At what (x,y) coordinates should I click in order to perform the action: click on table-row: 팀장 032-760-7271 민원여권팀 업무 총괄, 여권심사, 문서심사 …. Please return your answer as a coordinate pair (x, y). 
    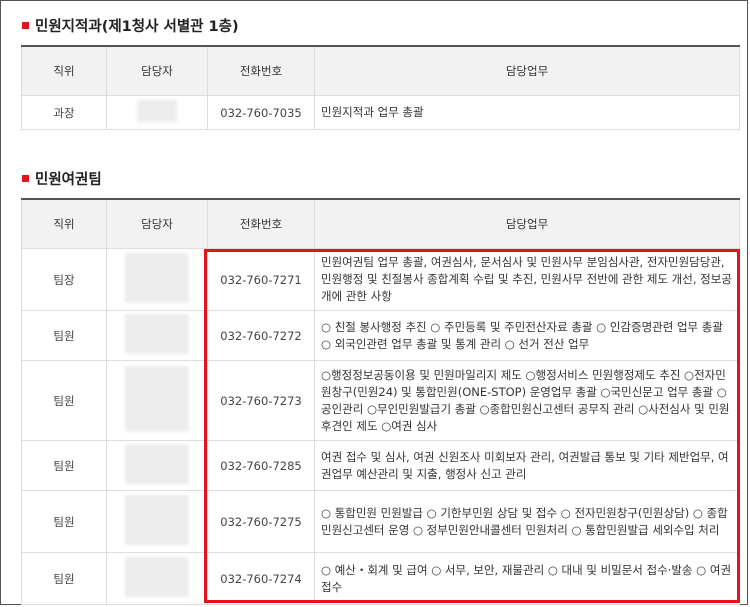
    Looking at the image, I should click on (380, 279).